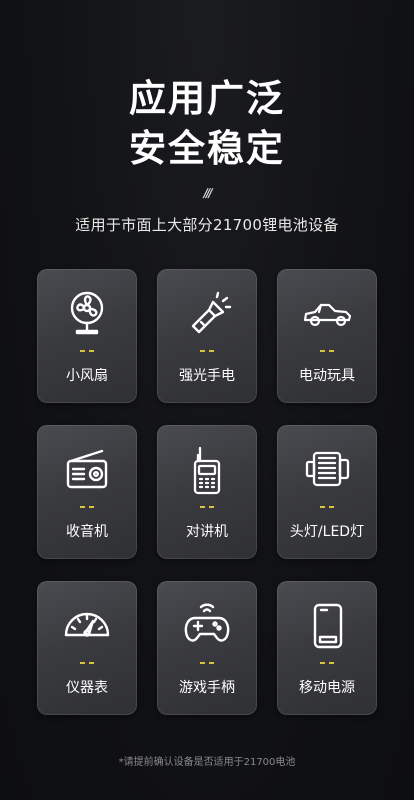 This screenshot has height=800, width=414. I want to click on card-label: 头灯/LED灯, so click(327, 532).